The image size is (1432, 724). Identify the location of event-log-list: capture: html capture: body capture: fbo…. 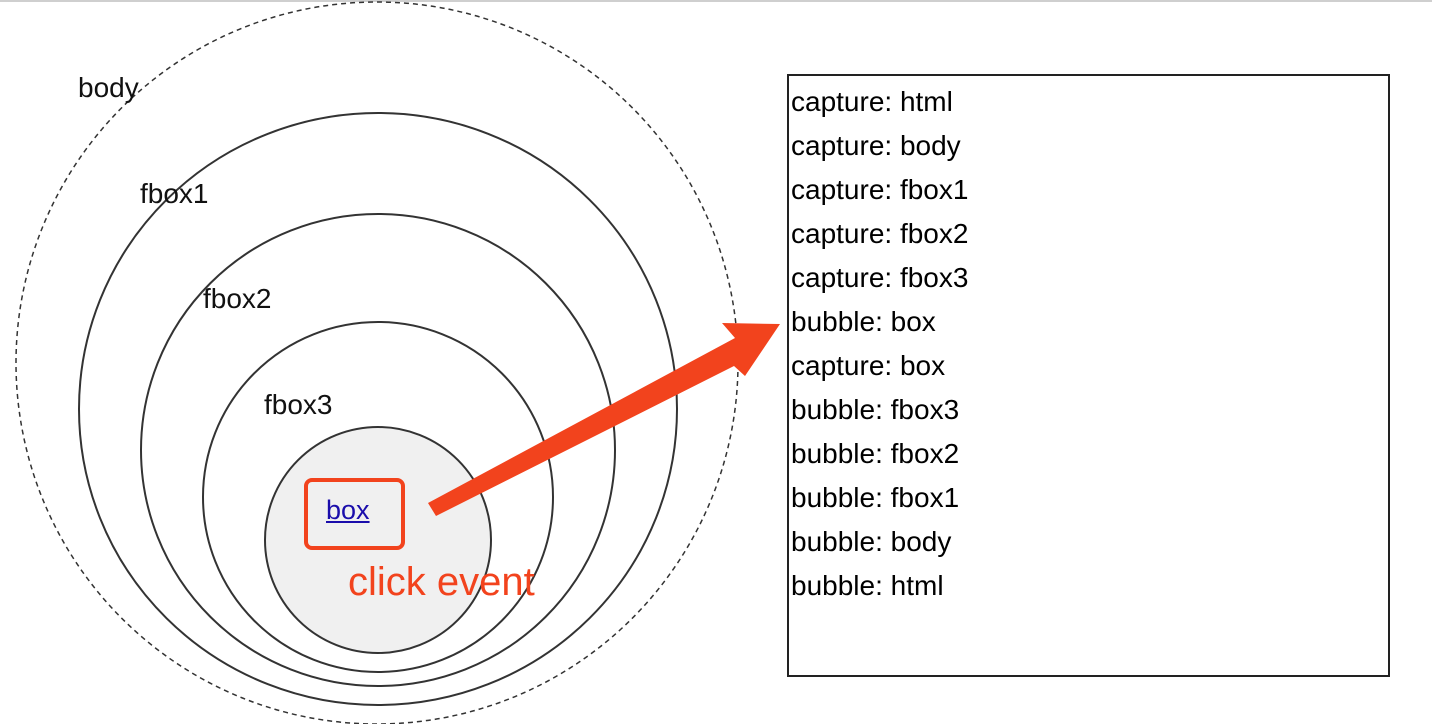
(879, 344).